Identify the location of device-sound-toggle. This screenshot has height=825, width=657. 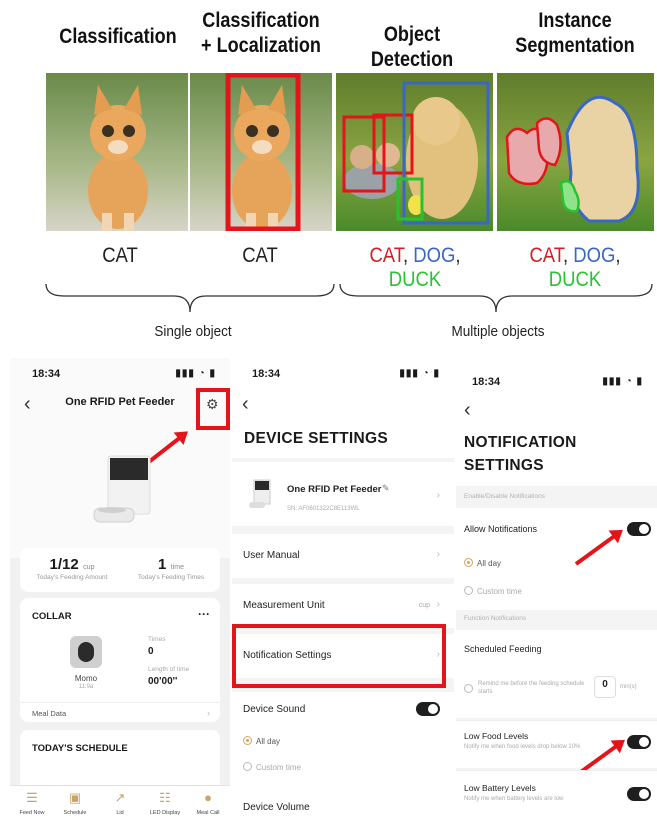
(428, 709).